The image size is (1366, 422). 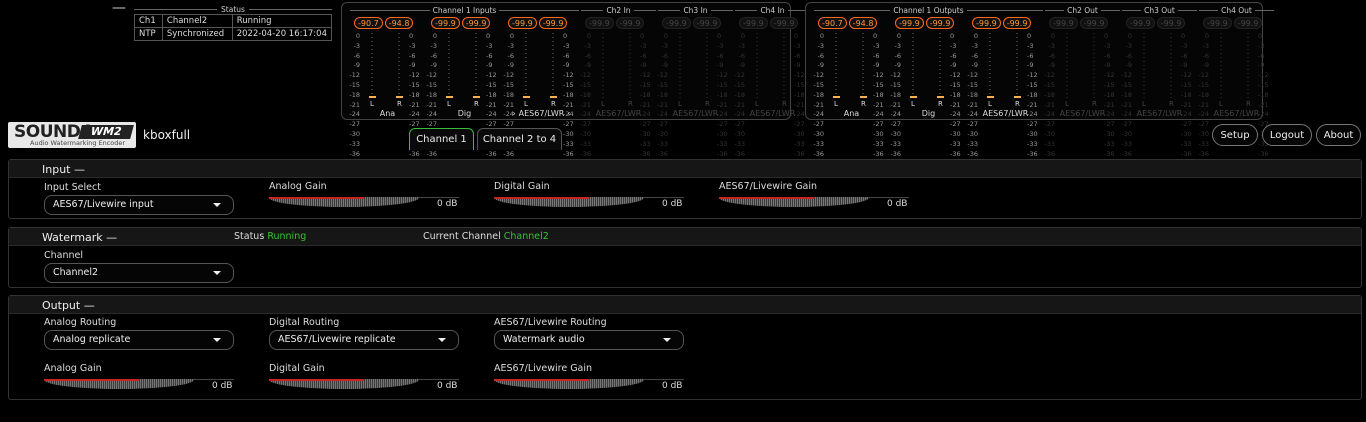 I want to click on about-button: About, so click(x=1338, y=135).